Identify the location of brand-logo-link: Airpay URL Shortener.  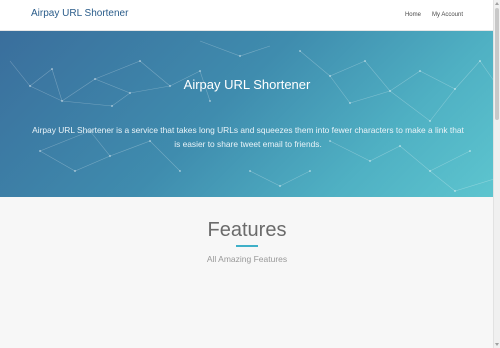
(79, 13).